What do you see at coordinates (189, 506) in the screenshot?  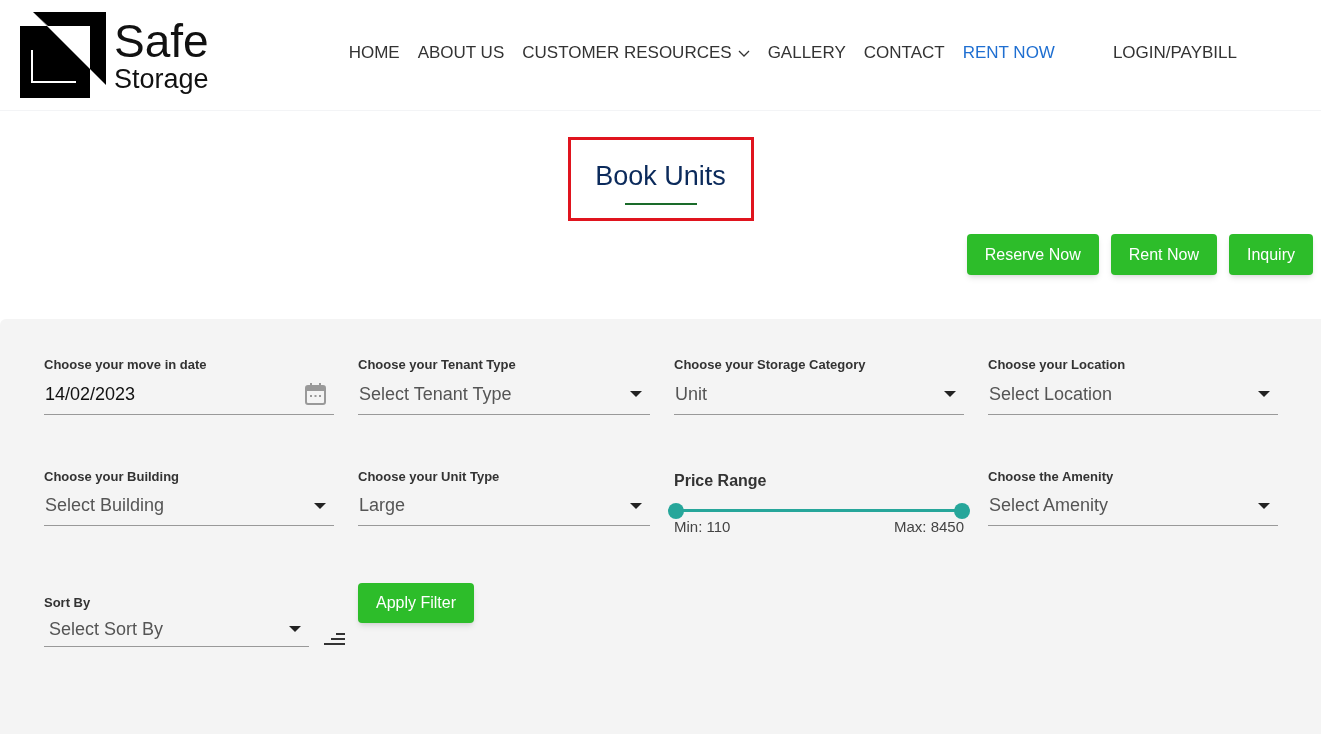 I see `select-field: Select Building` at bounding box center [189, 506].